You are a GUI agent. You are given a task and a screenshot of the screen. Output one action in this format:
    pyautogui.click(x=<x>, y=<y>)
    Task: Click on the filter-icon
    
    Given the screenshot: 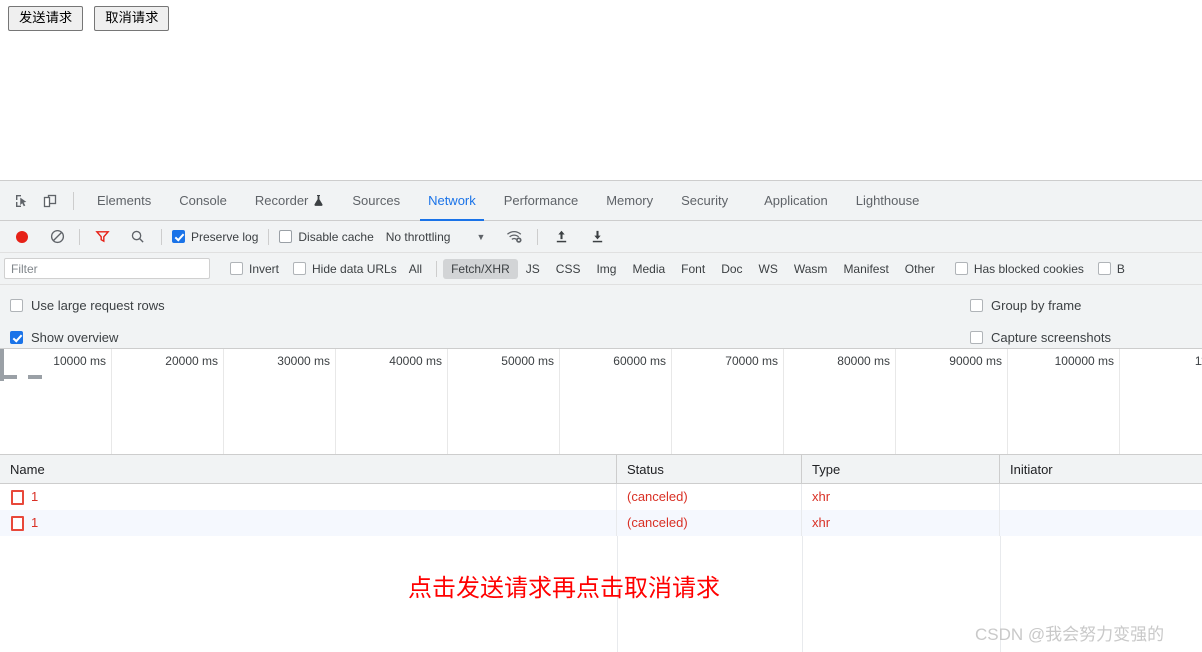 What is the action you would take?
    pyautogui.click(x=102, y=237)
    